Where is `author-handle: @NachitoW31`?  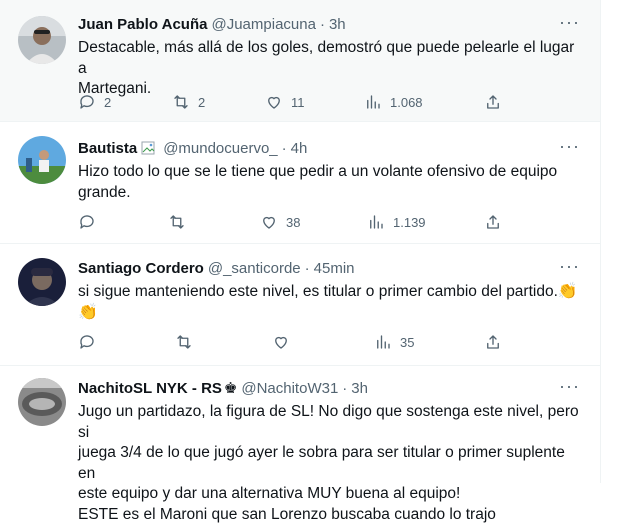
author-handle: @NachitoW31 is located at coordinates (289, 388).